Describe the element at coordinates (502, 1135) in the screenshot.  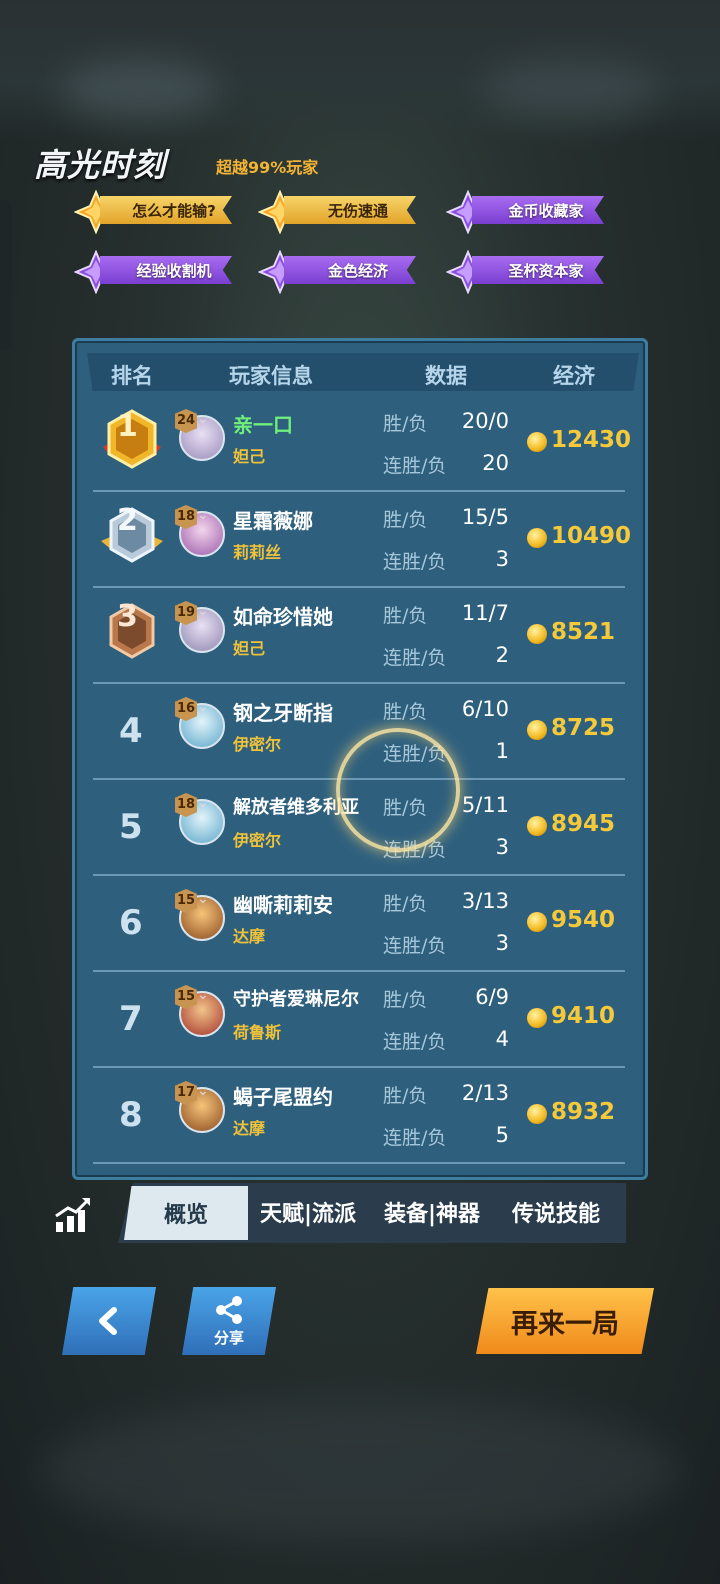
I see `streak-value: 5` at that location.